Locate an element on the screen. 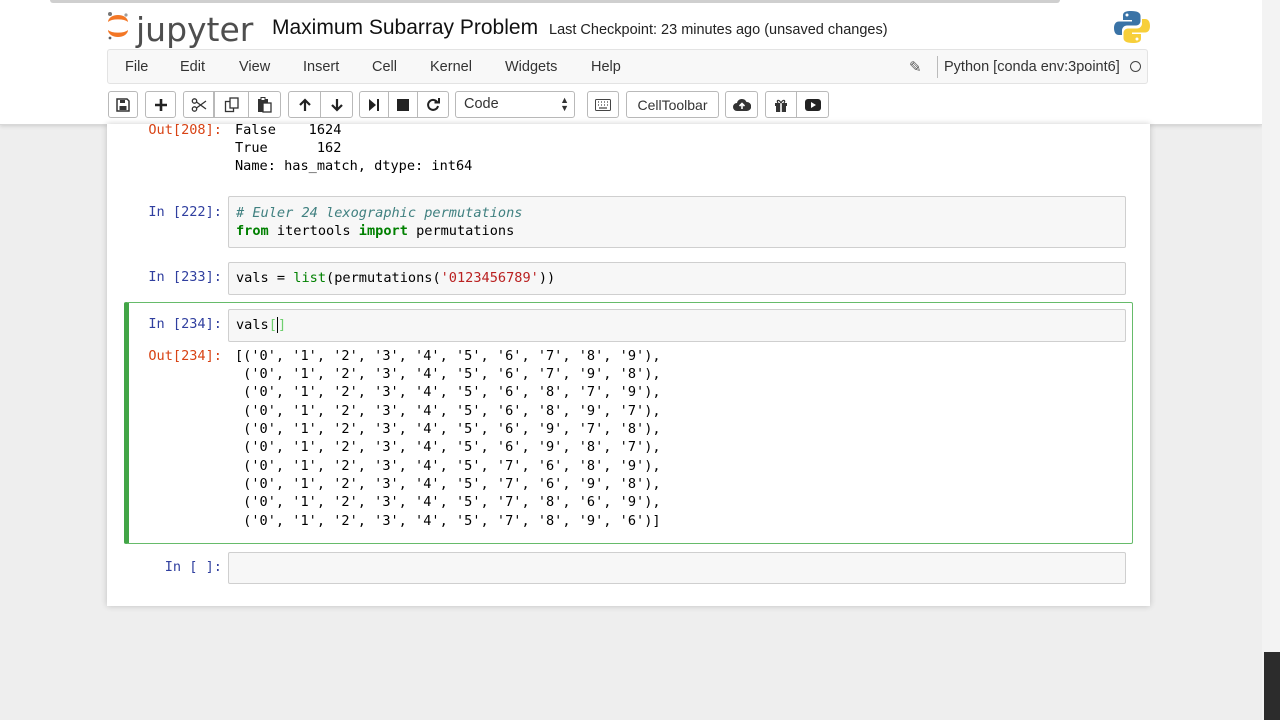 This screenshot has height=720, width=1280. input-prompt: In [233]: is located at coordinates (185, 277).